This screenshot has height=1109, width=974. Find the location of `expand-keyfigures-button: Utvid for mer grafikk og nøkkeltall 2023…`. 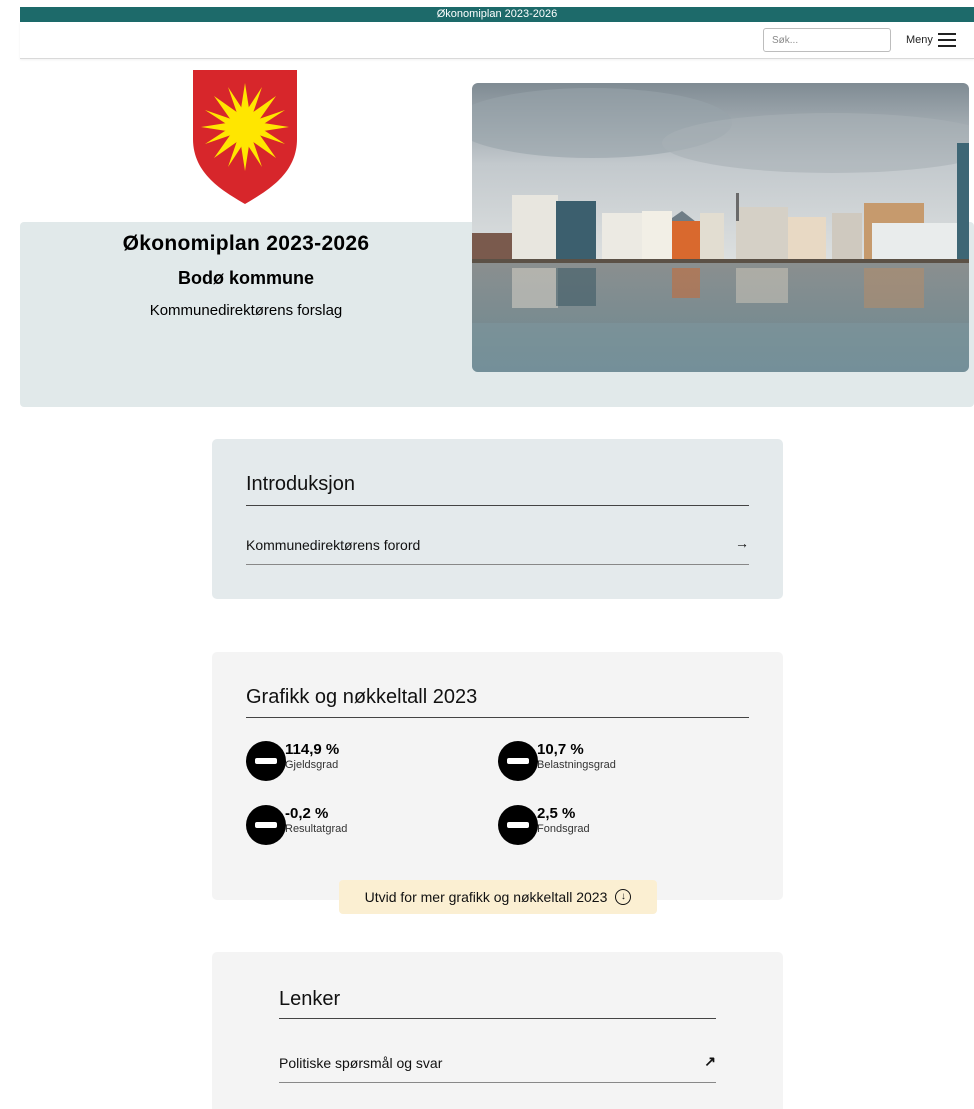

expand-keyfigures-button: Utvid for mer grafikk og nøkkeltall 2023… is located at coordinates (498, 897).